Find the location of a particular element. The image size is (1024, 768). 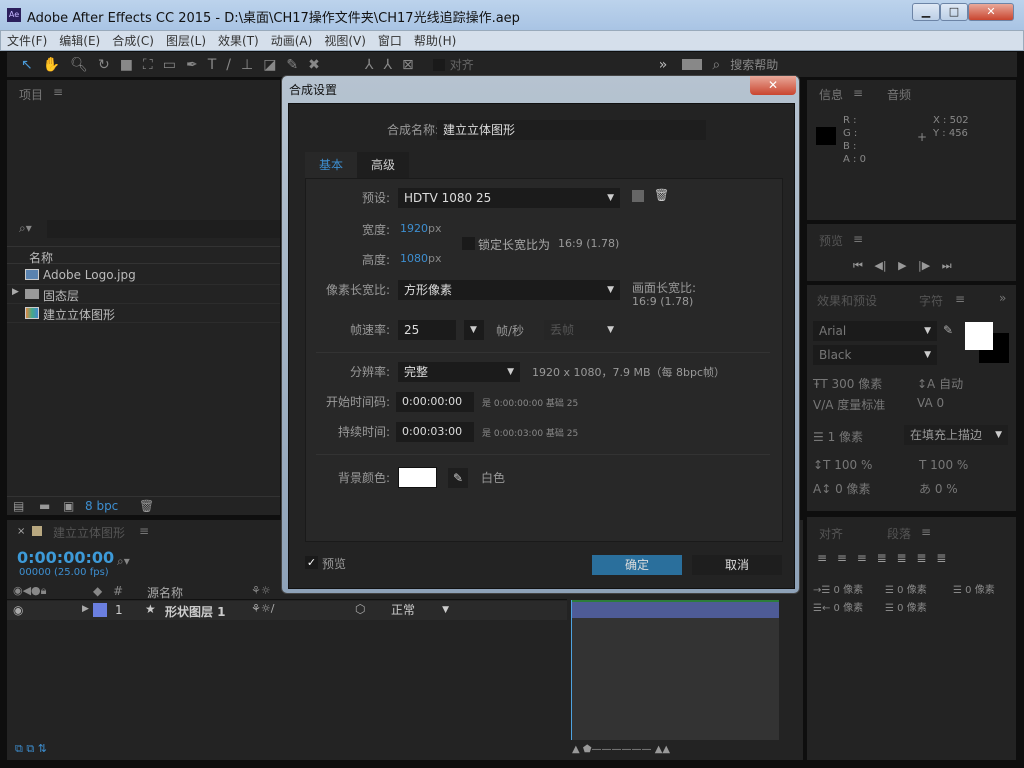

first-line-indent: ☰ 0 像素 is located at coordinates (974, 588).